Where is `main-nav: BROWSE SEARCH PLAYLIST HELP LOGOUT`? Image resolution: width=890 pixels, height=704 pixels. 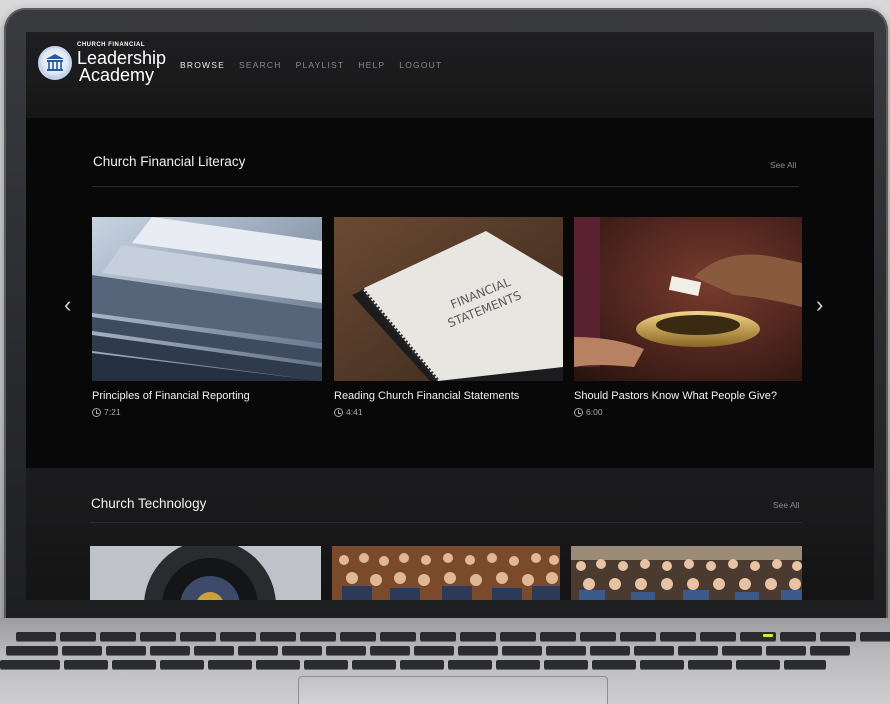 main-nav: BROWSE SEARCH PLAYLIST HELP LOGOUT is located at coordinates (311, 65).